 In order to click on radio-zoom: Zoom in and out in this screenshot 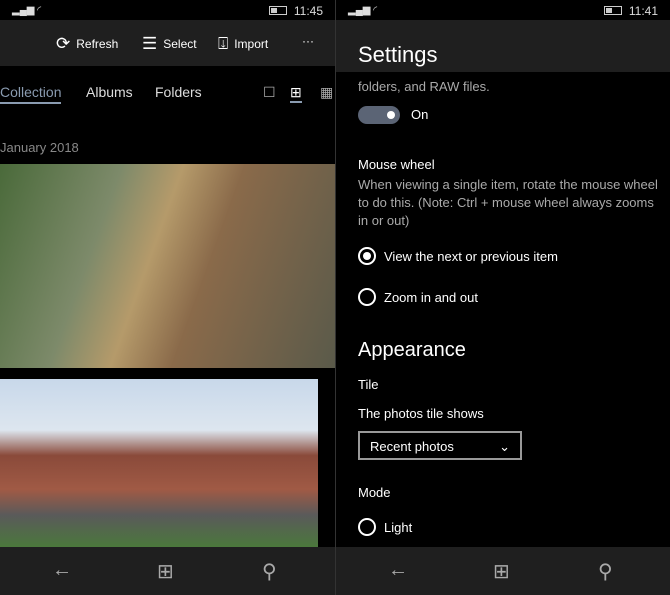, I will do `click(418, 297)`.